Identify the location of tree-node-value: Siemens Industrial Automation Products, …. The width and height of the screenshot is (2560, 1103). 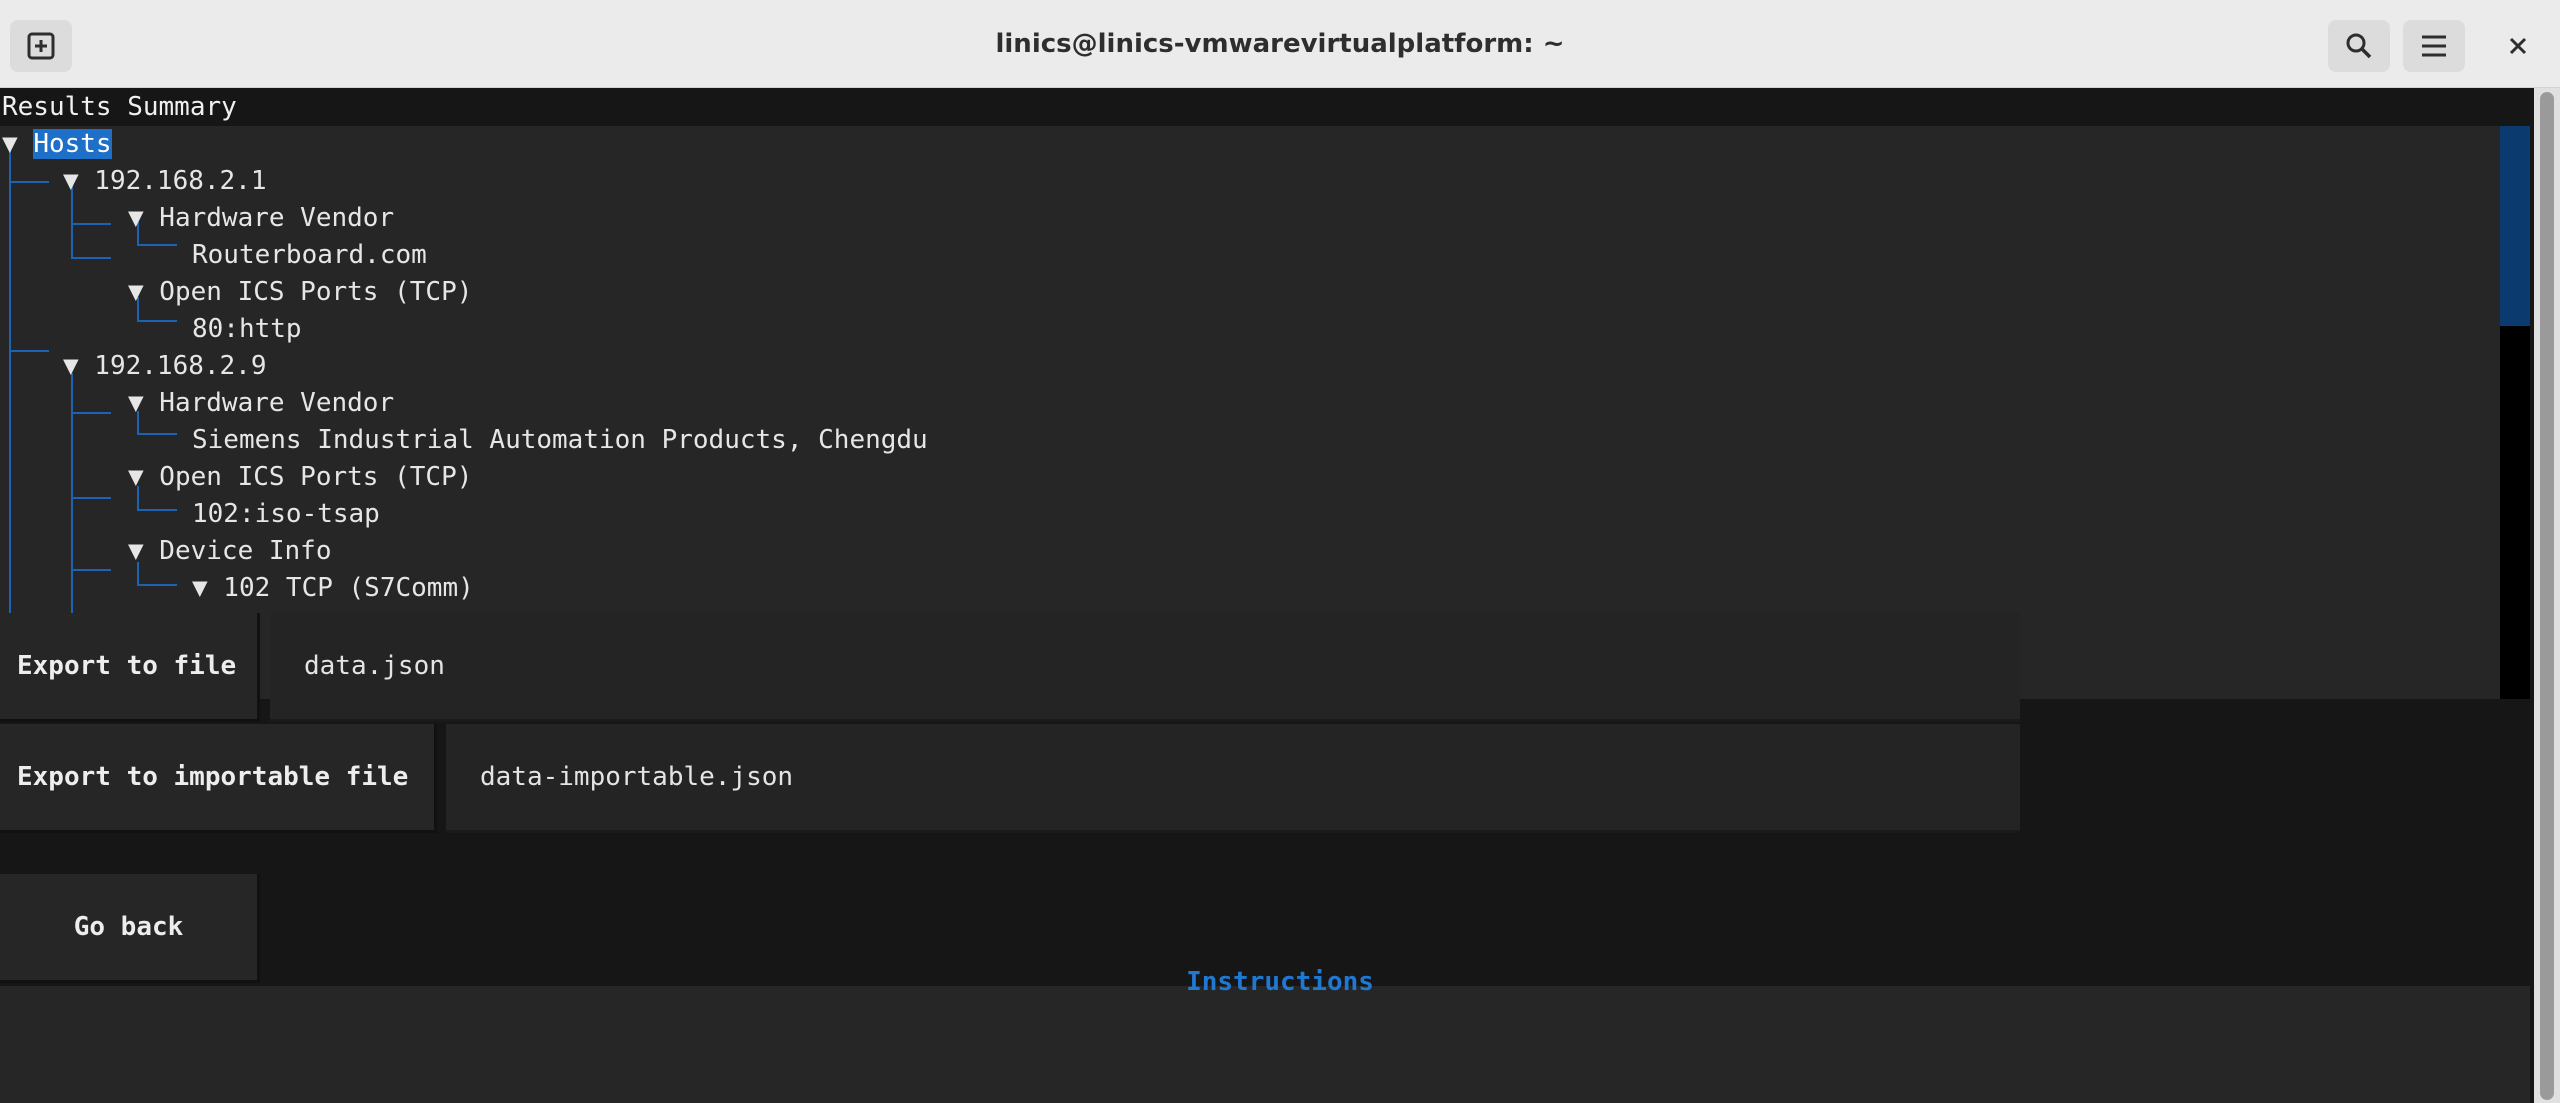
(560, 440).